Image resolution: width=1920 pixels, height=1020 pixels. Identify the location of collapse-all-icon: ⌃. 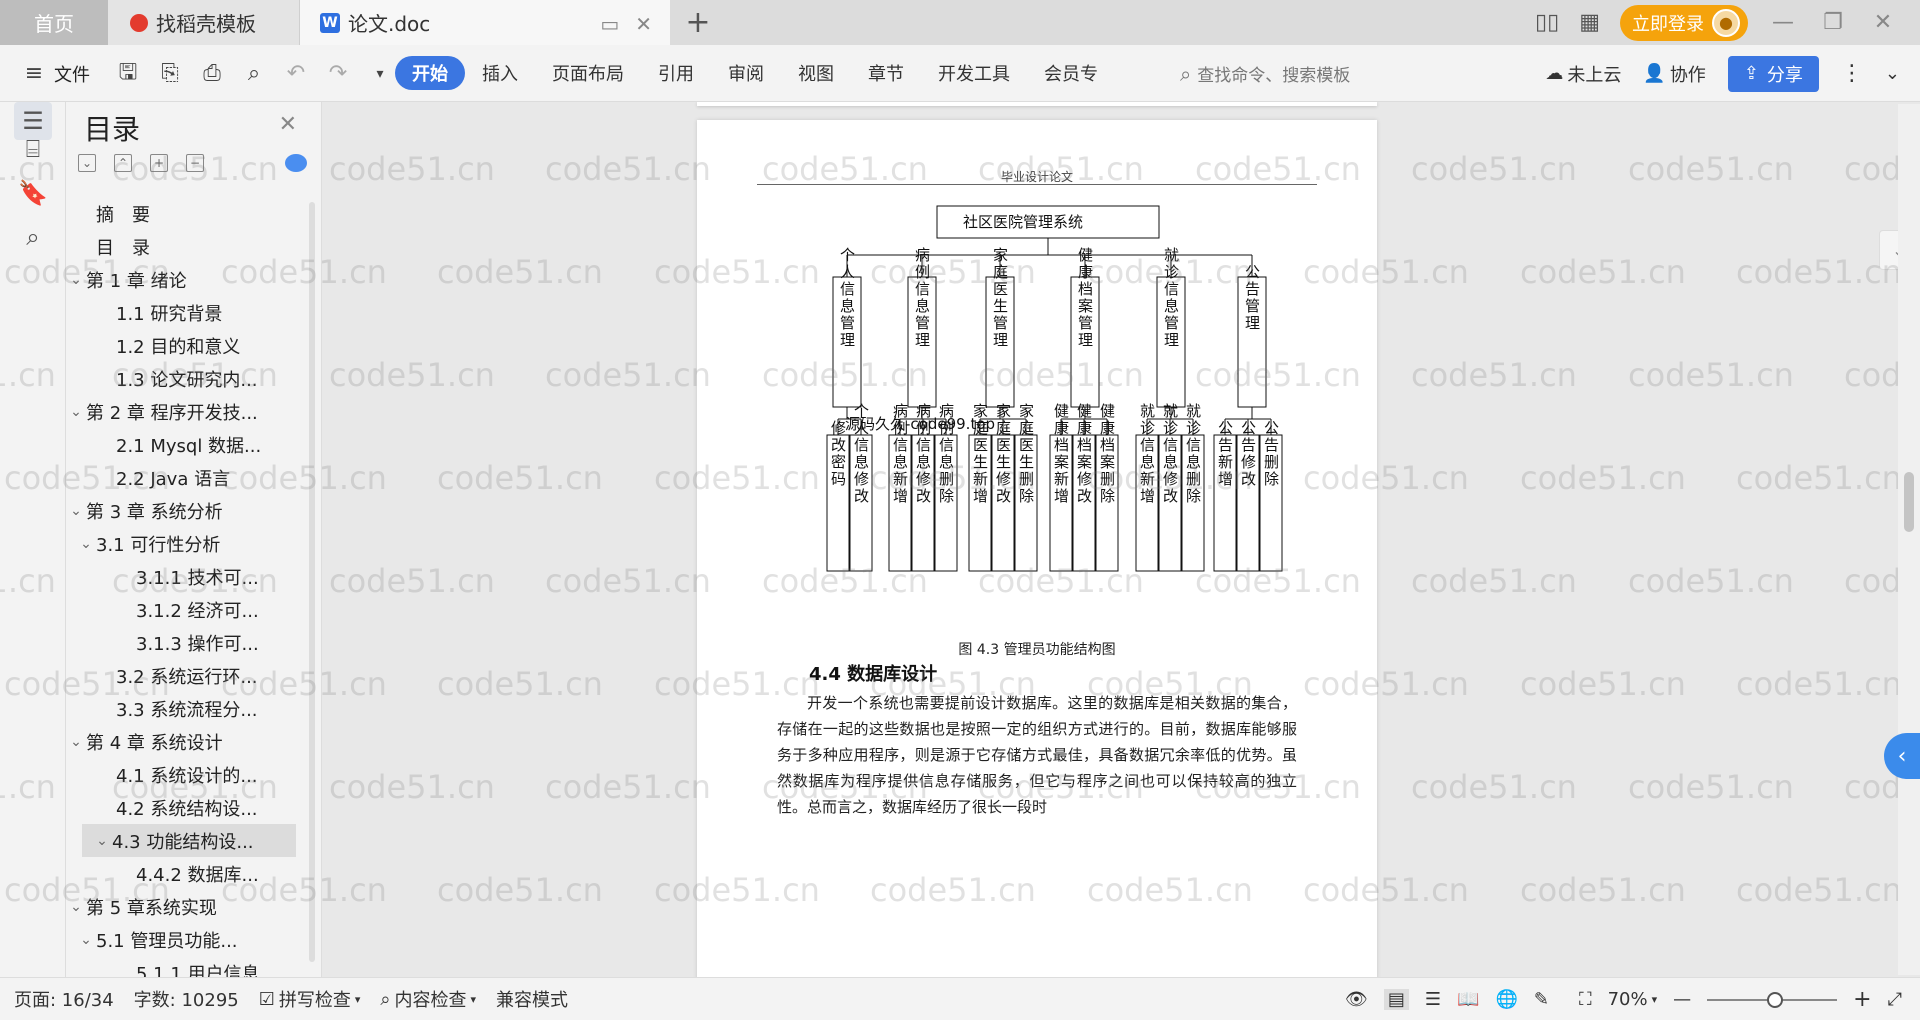
(123, 163).